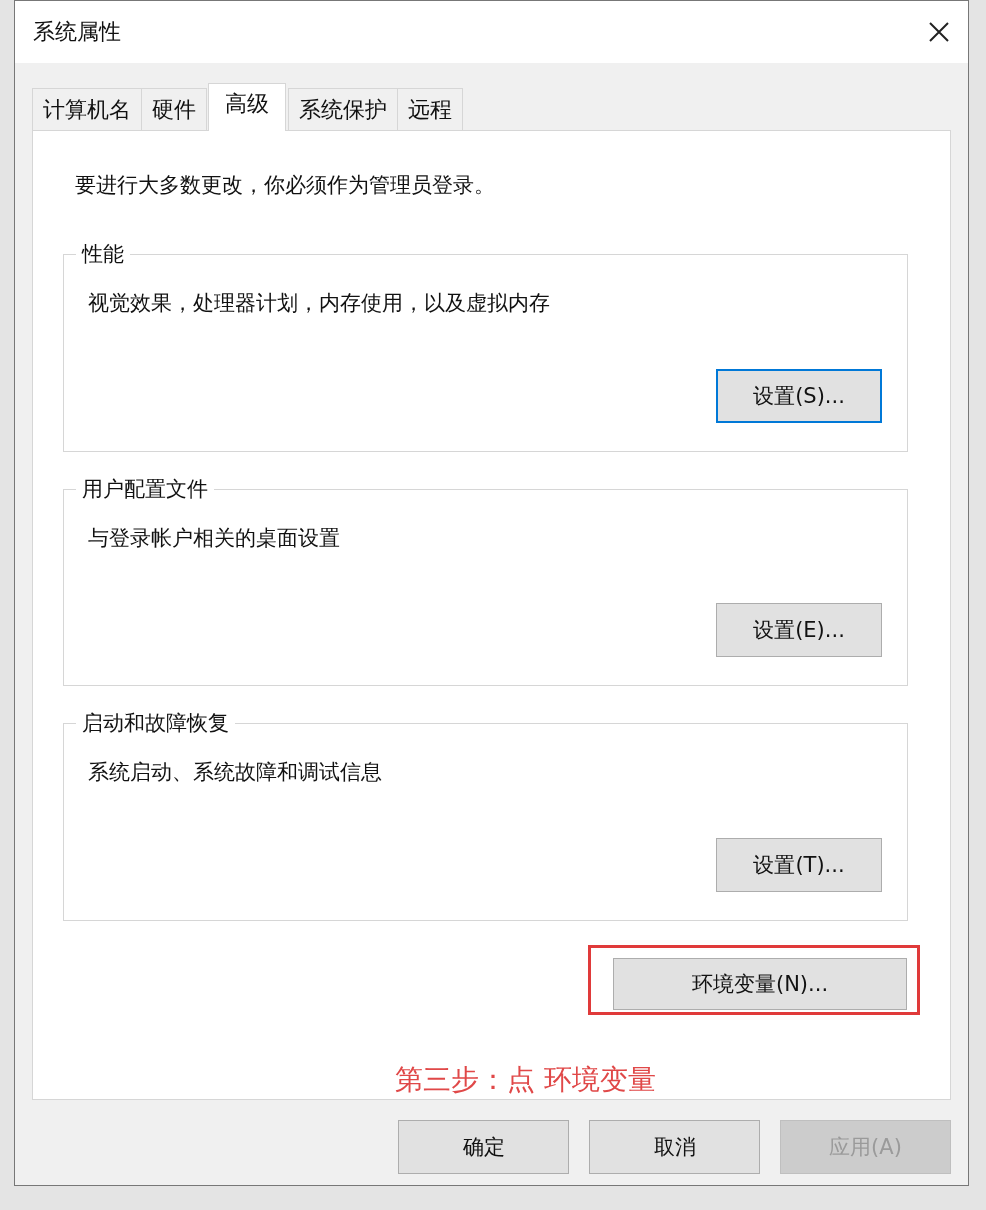 The image size is (986, 1210). What do you see at coordinates (343, 109) in the screenshot?
I see `tab: 系统保护` at bounding box center [343, 109].